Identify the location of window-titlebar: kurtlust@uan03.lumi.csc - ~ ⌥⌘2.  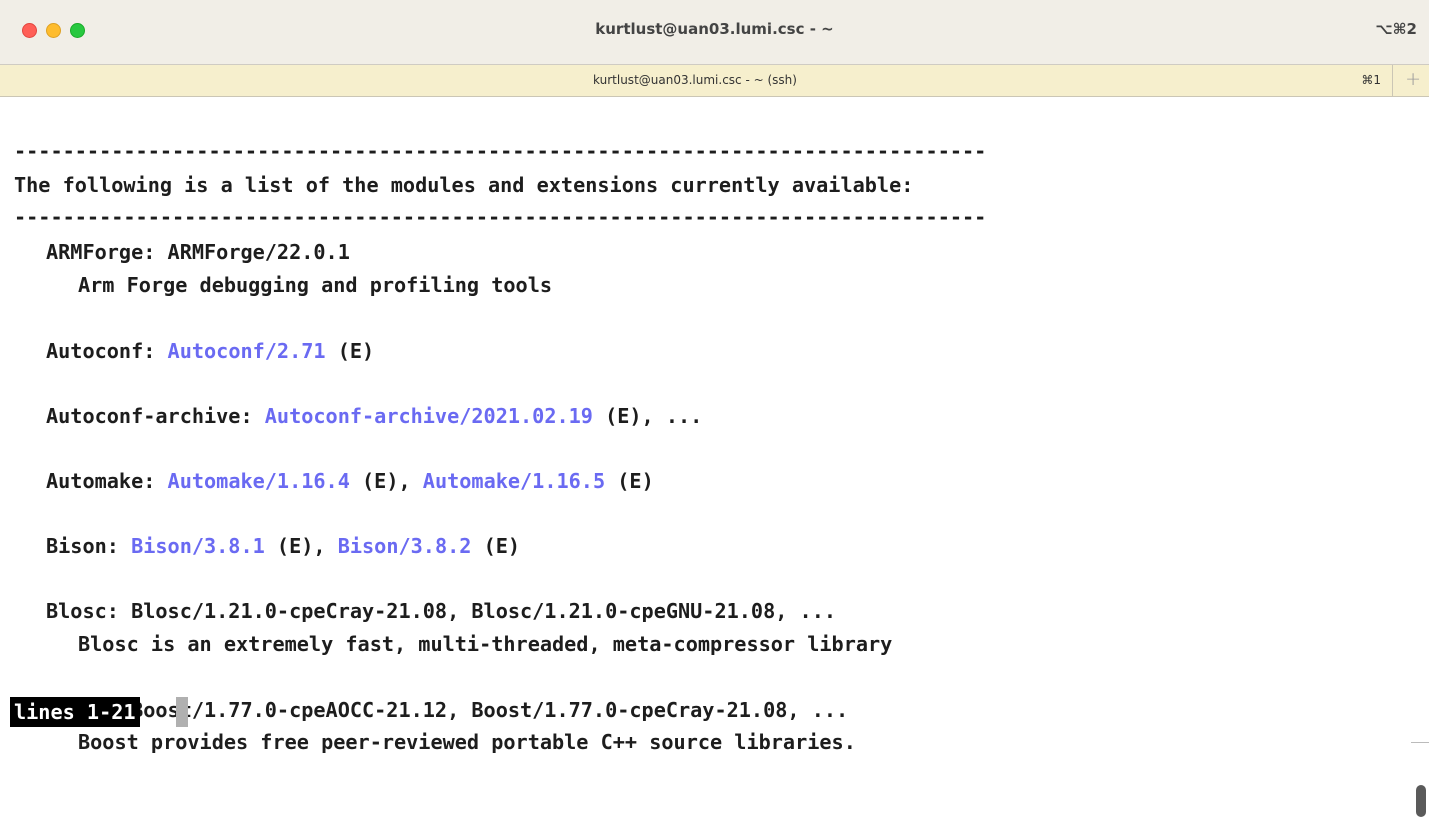
(714, 32).